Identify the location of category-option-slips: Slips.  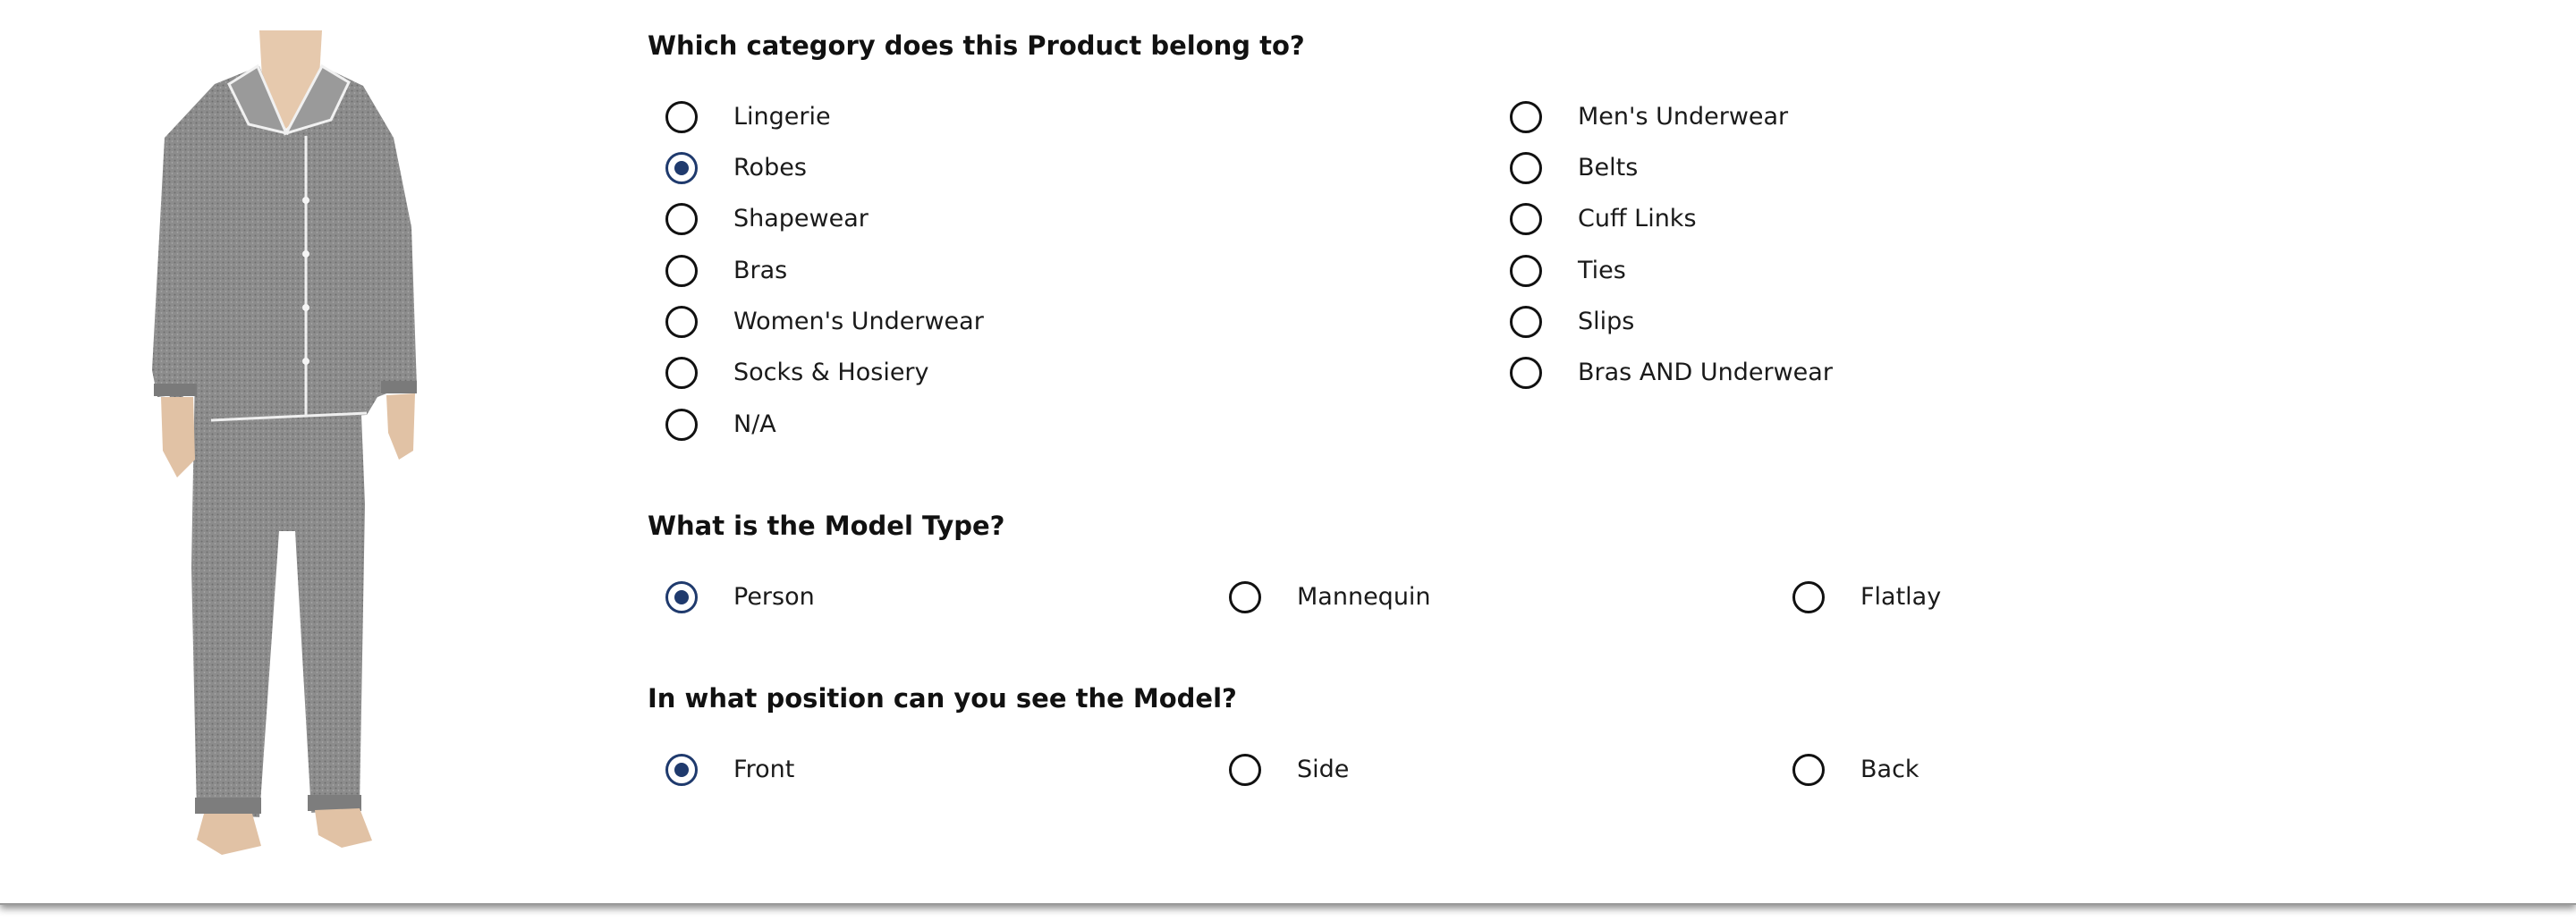
(1572, 322).